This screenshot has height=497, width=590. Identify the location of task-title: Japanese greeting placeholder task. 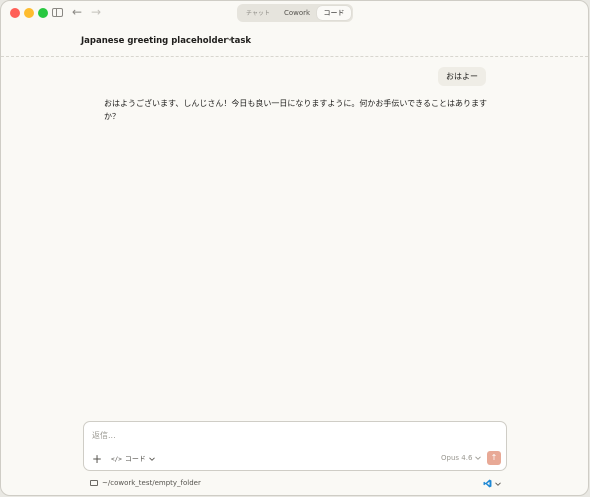
(166, 41).